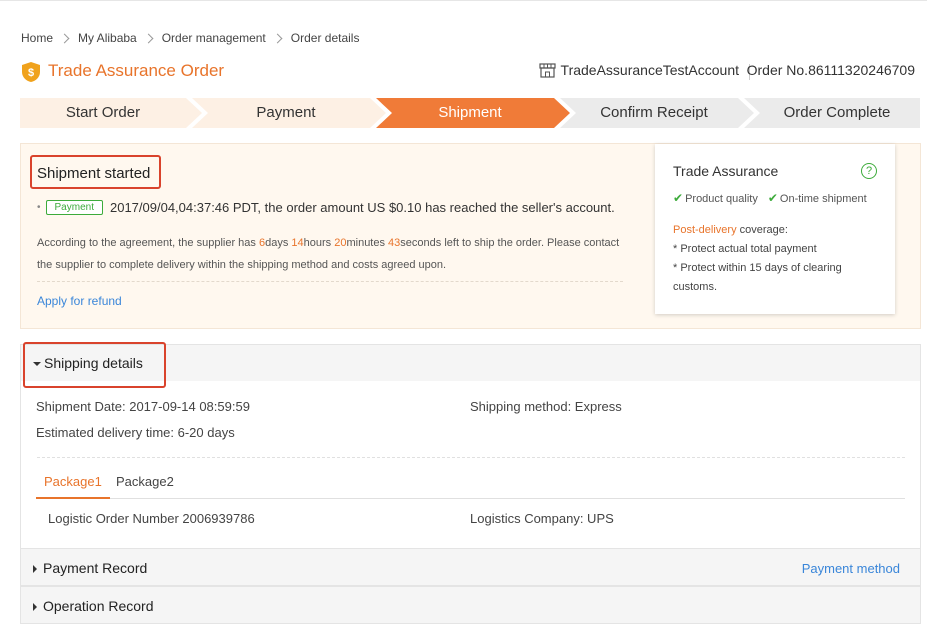 This screenshot has width=927, height=629. Describe the element at coordinates (470, 567) in the screenshot. I see `payment-record-section: Payment Record Payment method` at that location.